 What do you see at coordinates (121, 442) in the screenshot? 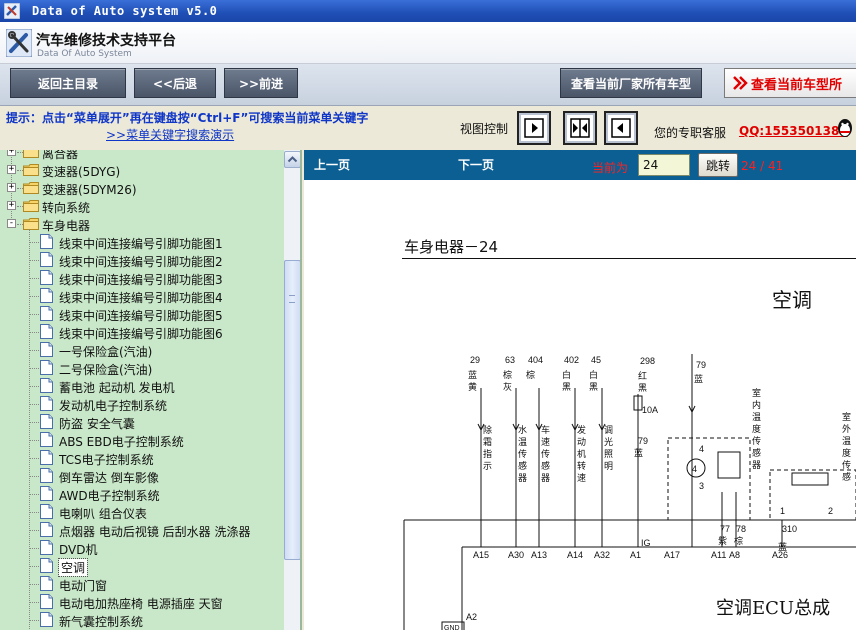
I see `tree-item-label: ABS EBD电子控制系统` at bounding box center [121, 442].